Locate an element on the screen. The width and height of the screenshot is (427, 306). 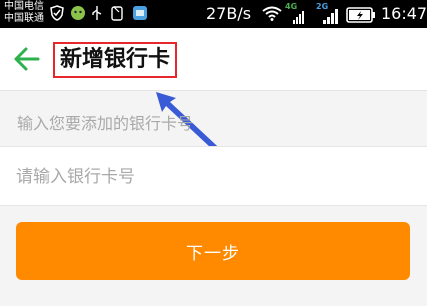
carrier-2: 中国联通 is located at coordinates (24, 18).